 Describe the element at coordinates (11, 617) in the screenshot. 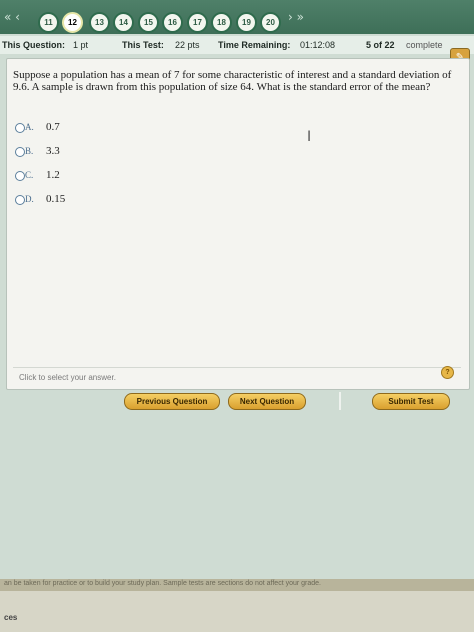

I see `bottom-label: ces` at that location.